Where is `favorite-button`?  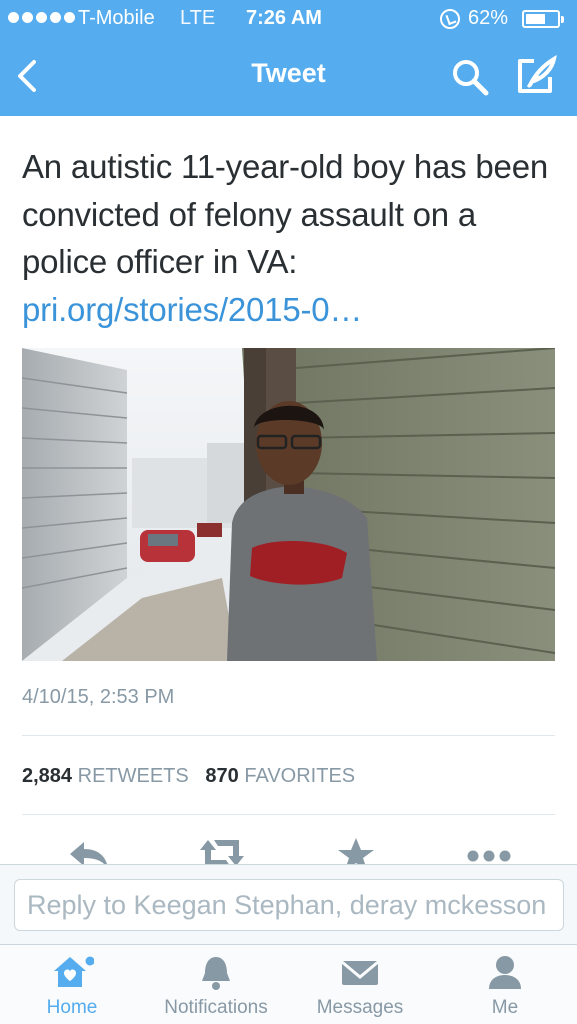
favorite-button is located at coordinates (356, 852).